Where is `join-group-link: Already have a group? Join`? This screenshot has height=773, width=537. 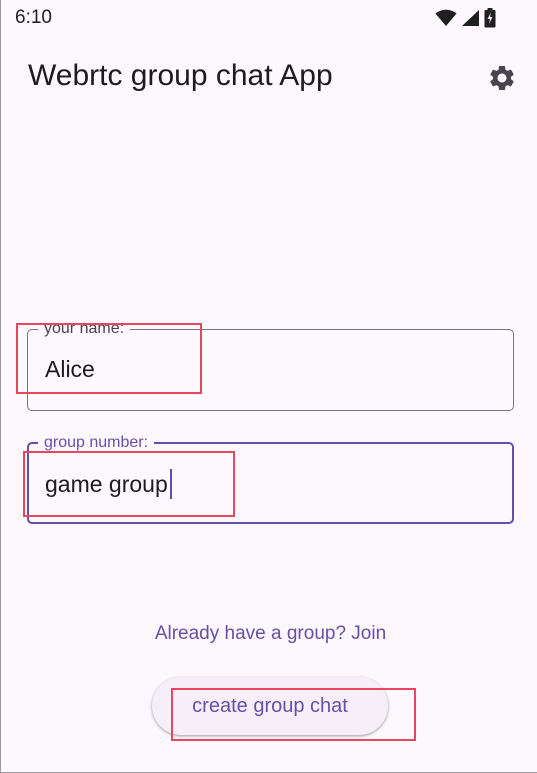
join-group-link: Already have a group? Join is located at coordinates (269, 634).